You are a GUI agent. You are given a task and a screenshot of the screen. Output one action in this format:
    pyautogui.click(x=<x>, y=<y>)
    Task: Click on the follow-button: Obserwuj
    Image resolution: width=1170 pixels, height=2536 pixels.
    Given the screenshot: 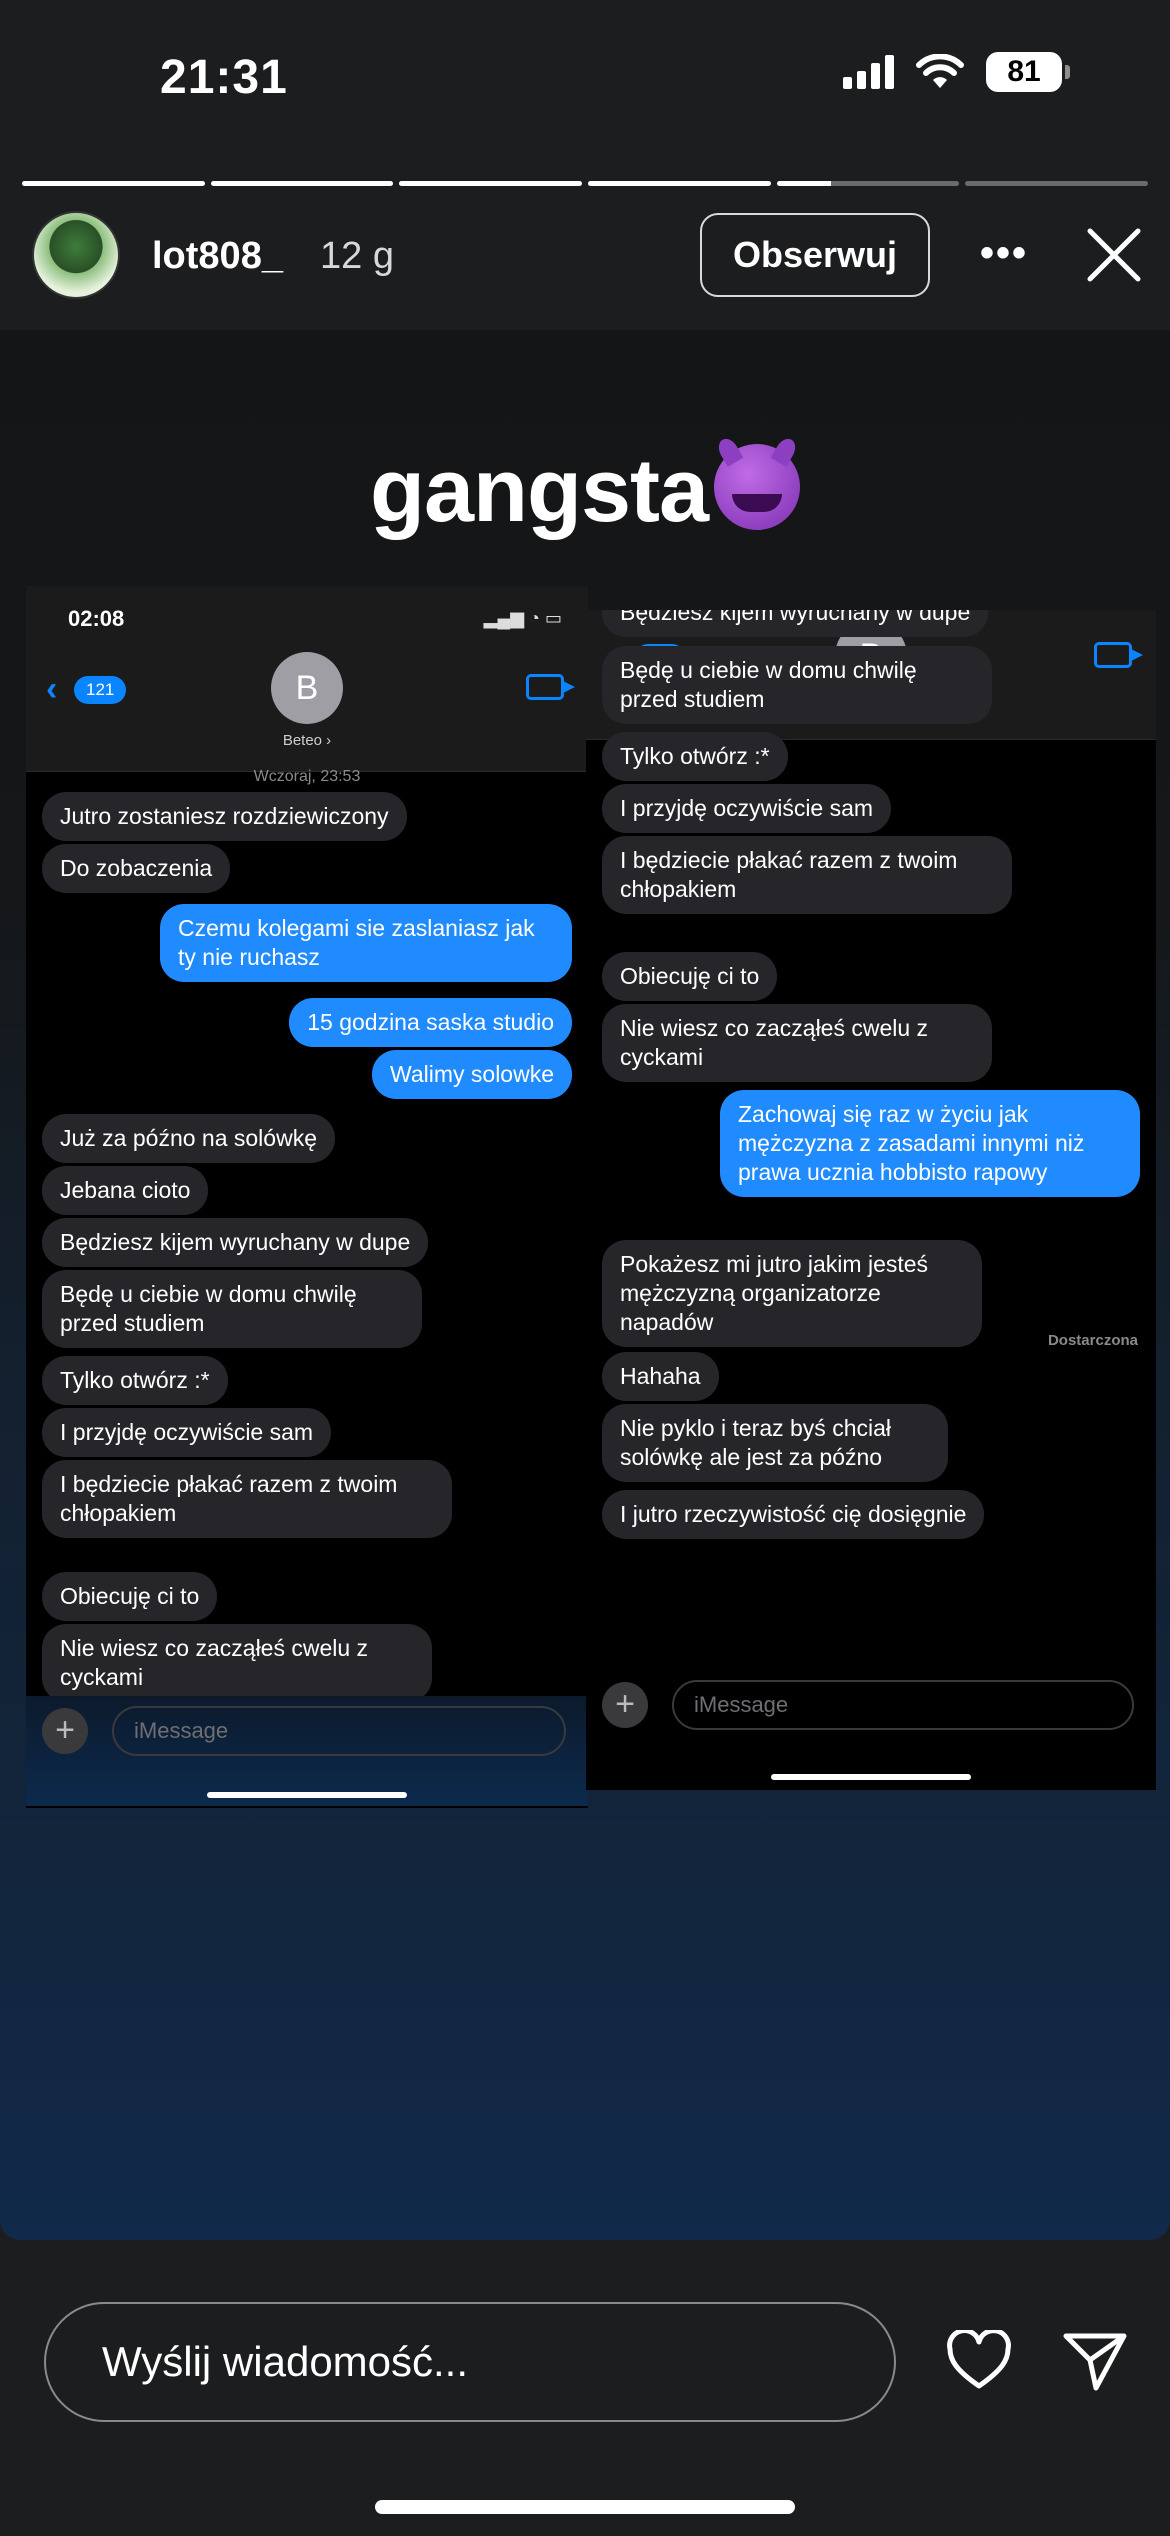 What is the action you would take?
    pyautogui.click(x=815, y=255)
    